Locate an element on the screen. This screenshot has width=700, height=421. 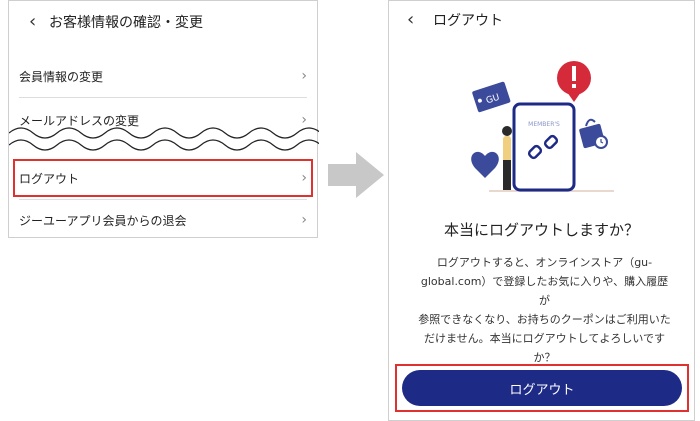
settings-title: お客様情報の確認・変更 is located at coordinates (126, 22).